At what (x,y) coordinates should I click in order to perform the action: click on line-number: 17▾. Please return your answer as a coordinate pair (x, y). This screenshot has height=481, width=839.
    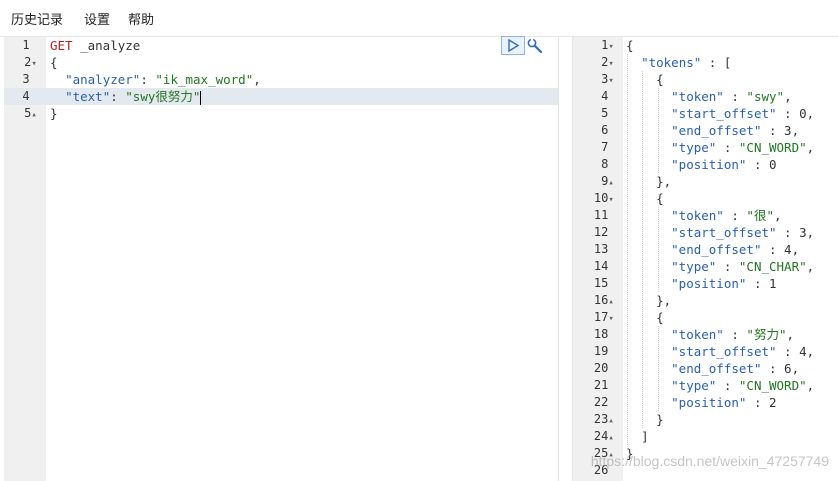
    Looking at the image, I should click on (603, 317).